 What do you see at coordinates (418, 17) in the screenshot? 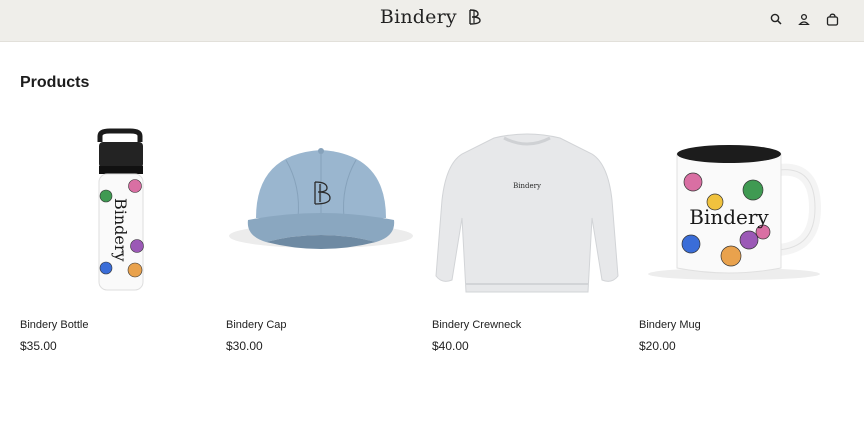
I see `brand-name: Bindery` at bounding box center [418, 17].